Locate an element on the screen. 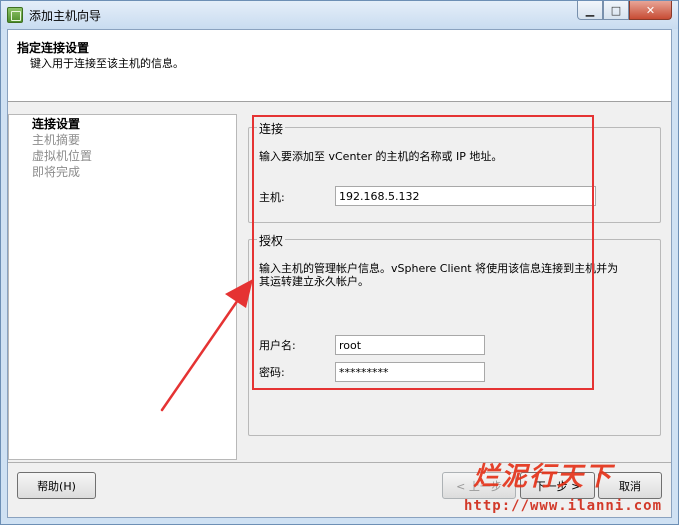  wizard-header: 指定连接设置 键入用于连接至该主机的信息。 is located at coordinates (339, 66).